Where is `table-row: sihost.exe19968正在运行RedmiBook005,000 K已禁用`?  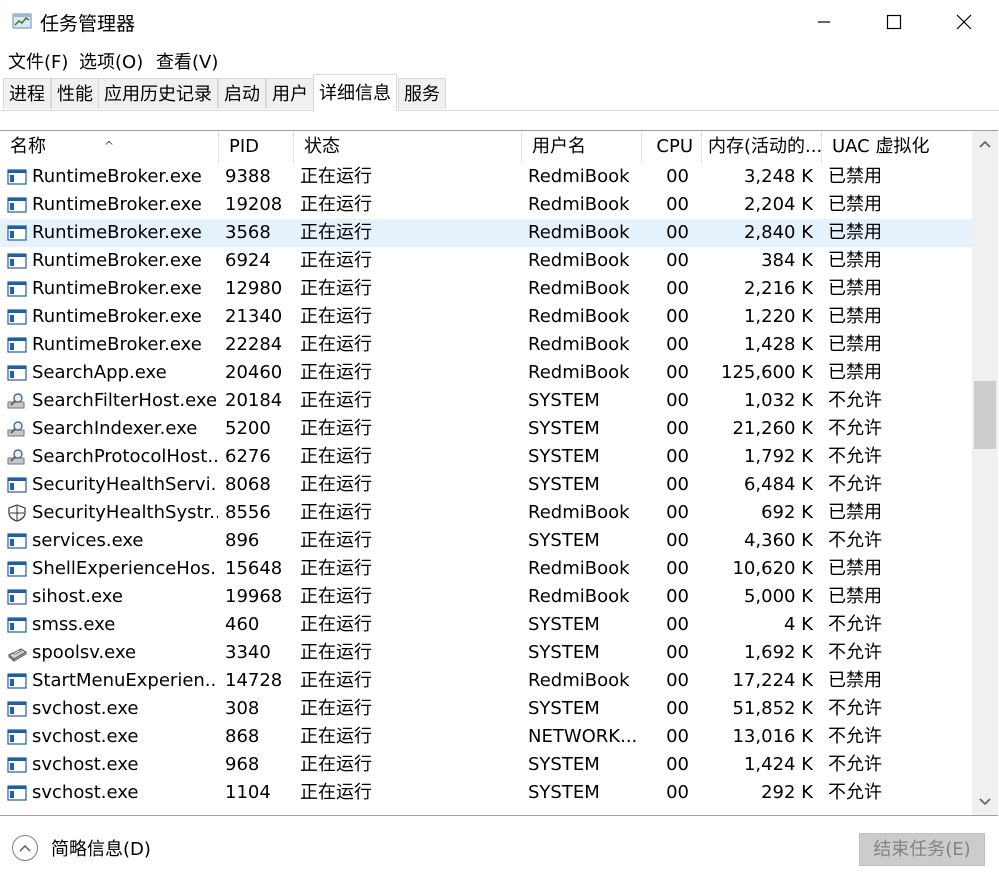 table-row: sihost.exe19968正在运行RedmiBook005,000 K已禁用 is located at coordinates (486, 597).